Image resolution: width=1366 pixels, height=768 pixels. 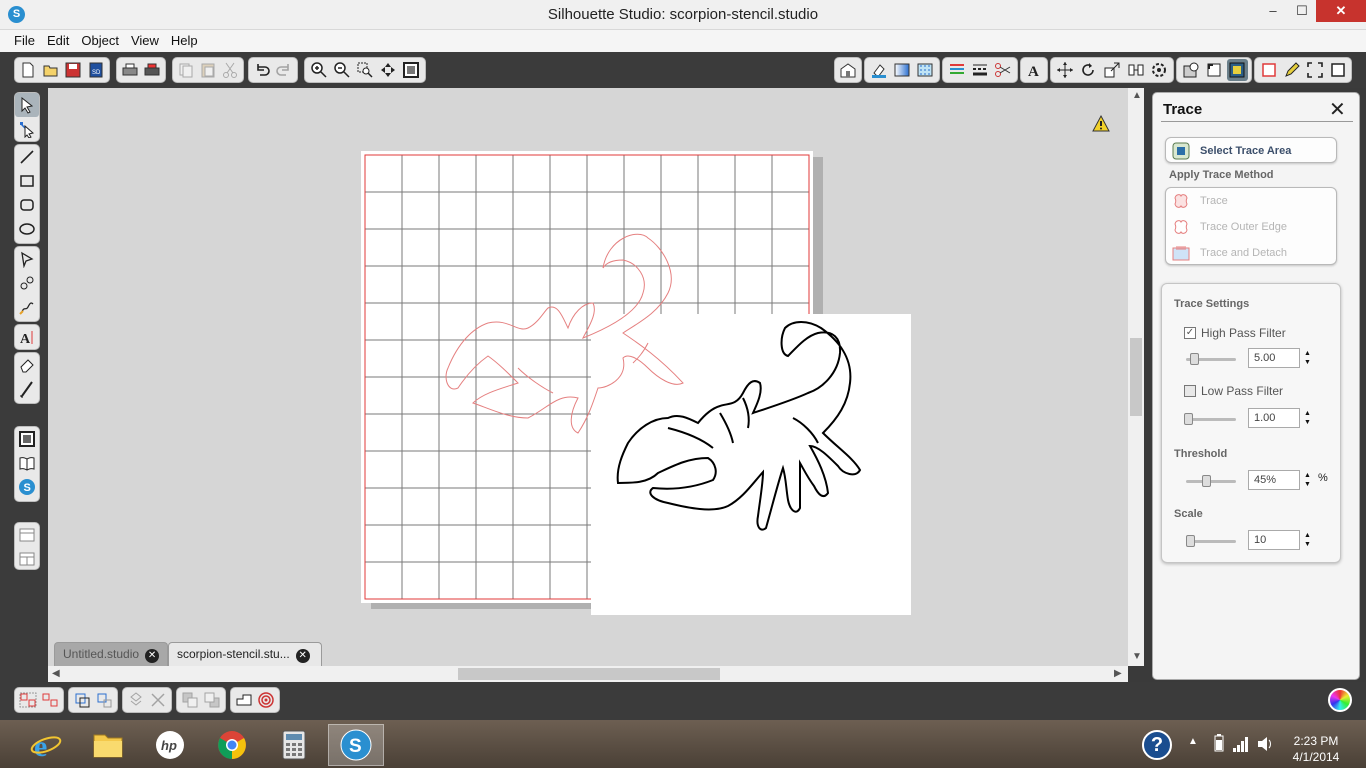 I want to click on align-icon, so click(x=1136, y=70).